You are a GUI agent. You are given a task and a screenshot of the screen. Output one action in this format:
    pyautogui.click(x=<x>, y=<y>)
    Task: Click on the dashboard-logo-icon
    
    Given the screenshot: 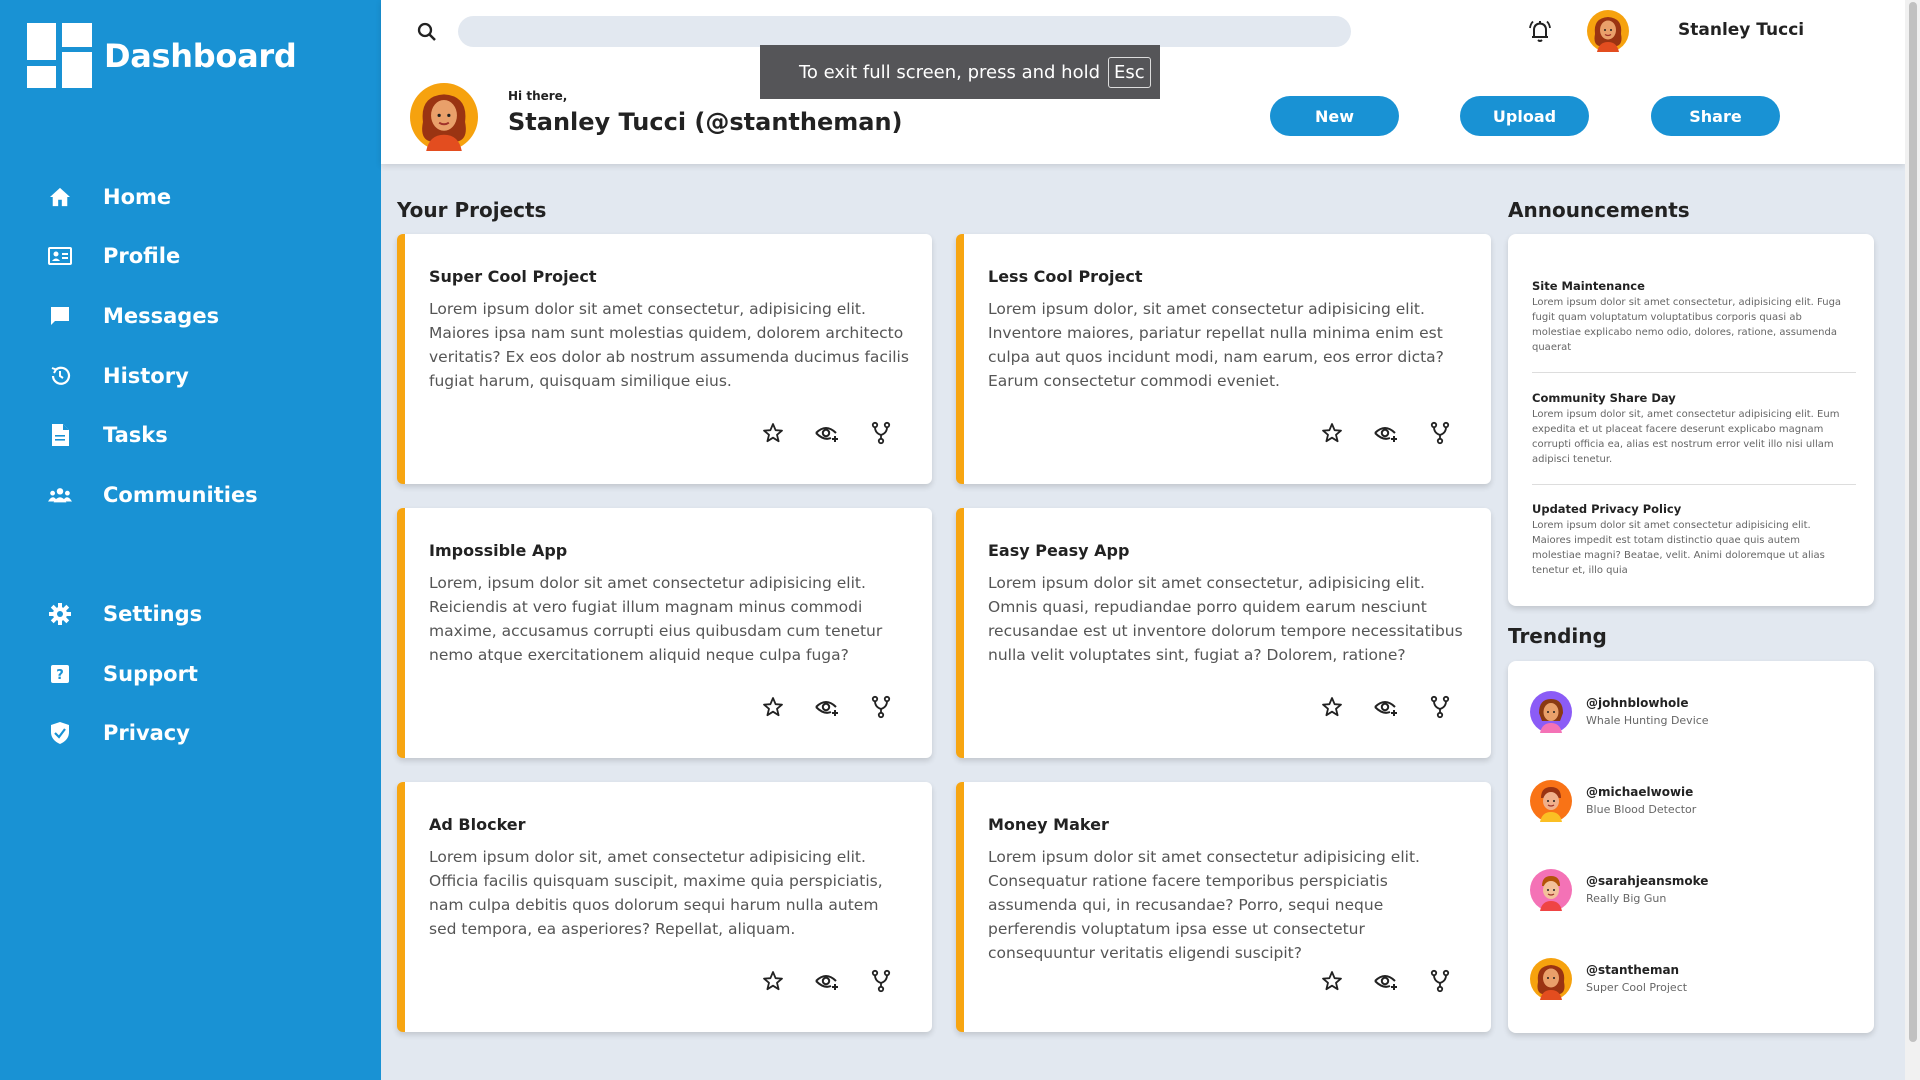 What is the action you would take?
    pyautogui.click(x=59, y=55)
    